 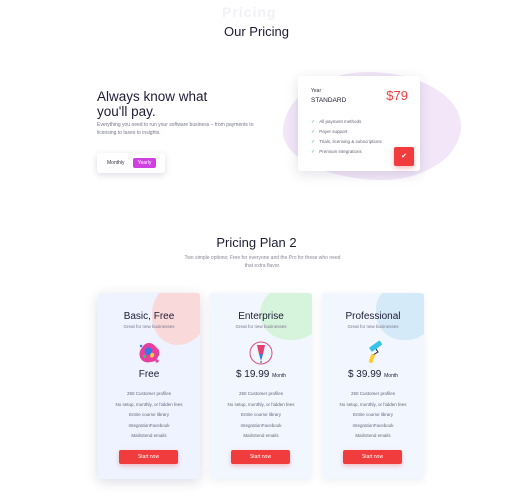 What do you see at coordinates (131, 163) in the screenshot?
I see `billing-toggle: Monthly Yearly` at bounding box center [131, 163].